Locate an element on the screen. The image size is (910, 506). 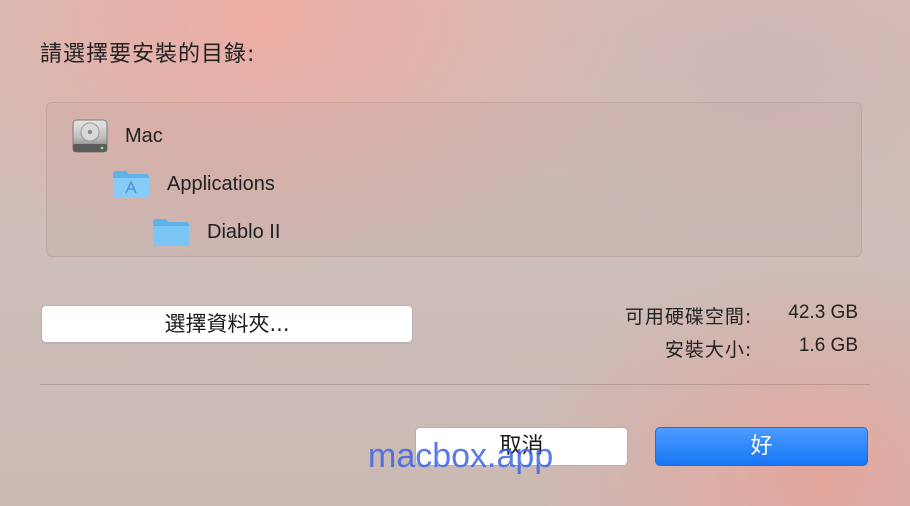
dialog-title: 請選擇要安裝的目錄: is located at coordinates (148, 54).